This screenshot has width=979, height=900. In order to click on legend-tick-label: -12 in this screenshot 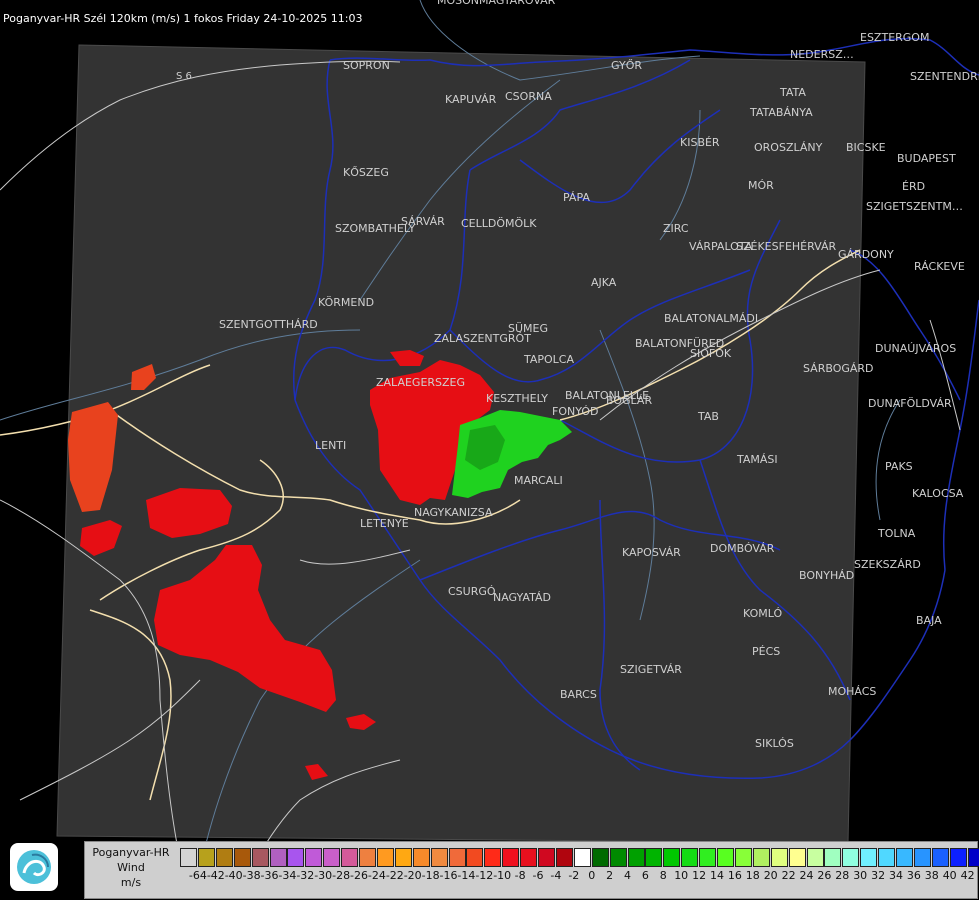, I will do `click(484, 875)`.